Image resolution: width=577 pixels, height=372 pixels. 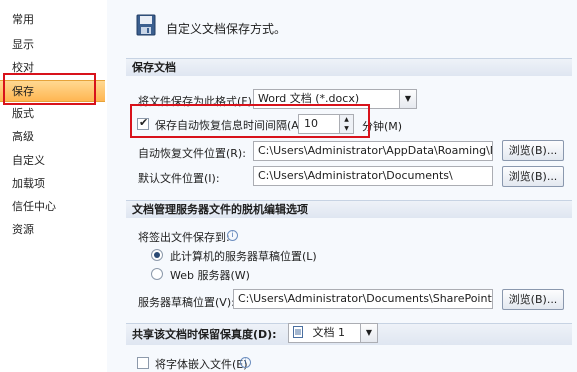 I want to click on embed-fonts-checkbox, so click(x=143, y=363).